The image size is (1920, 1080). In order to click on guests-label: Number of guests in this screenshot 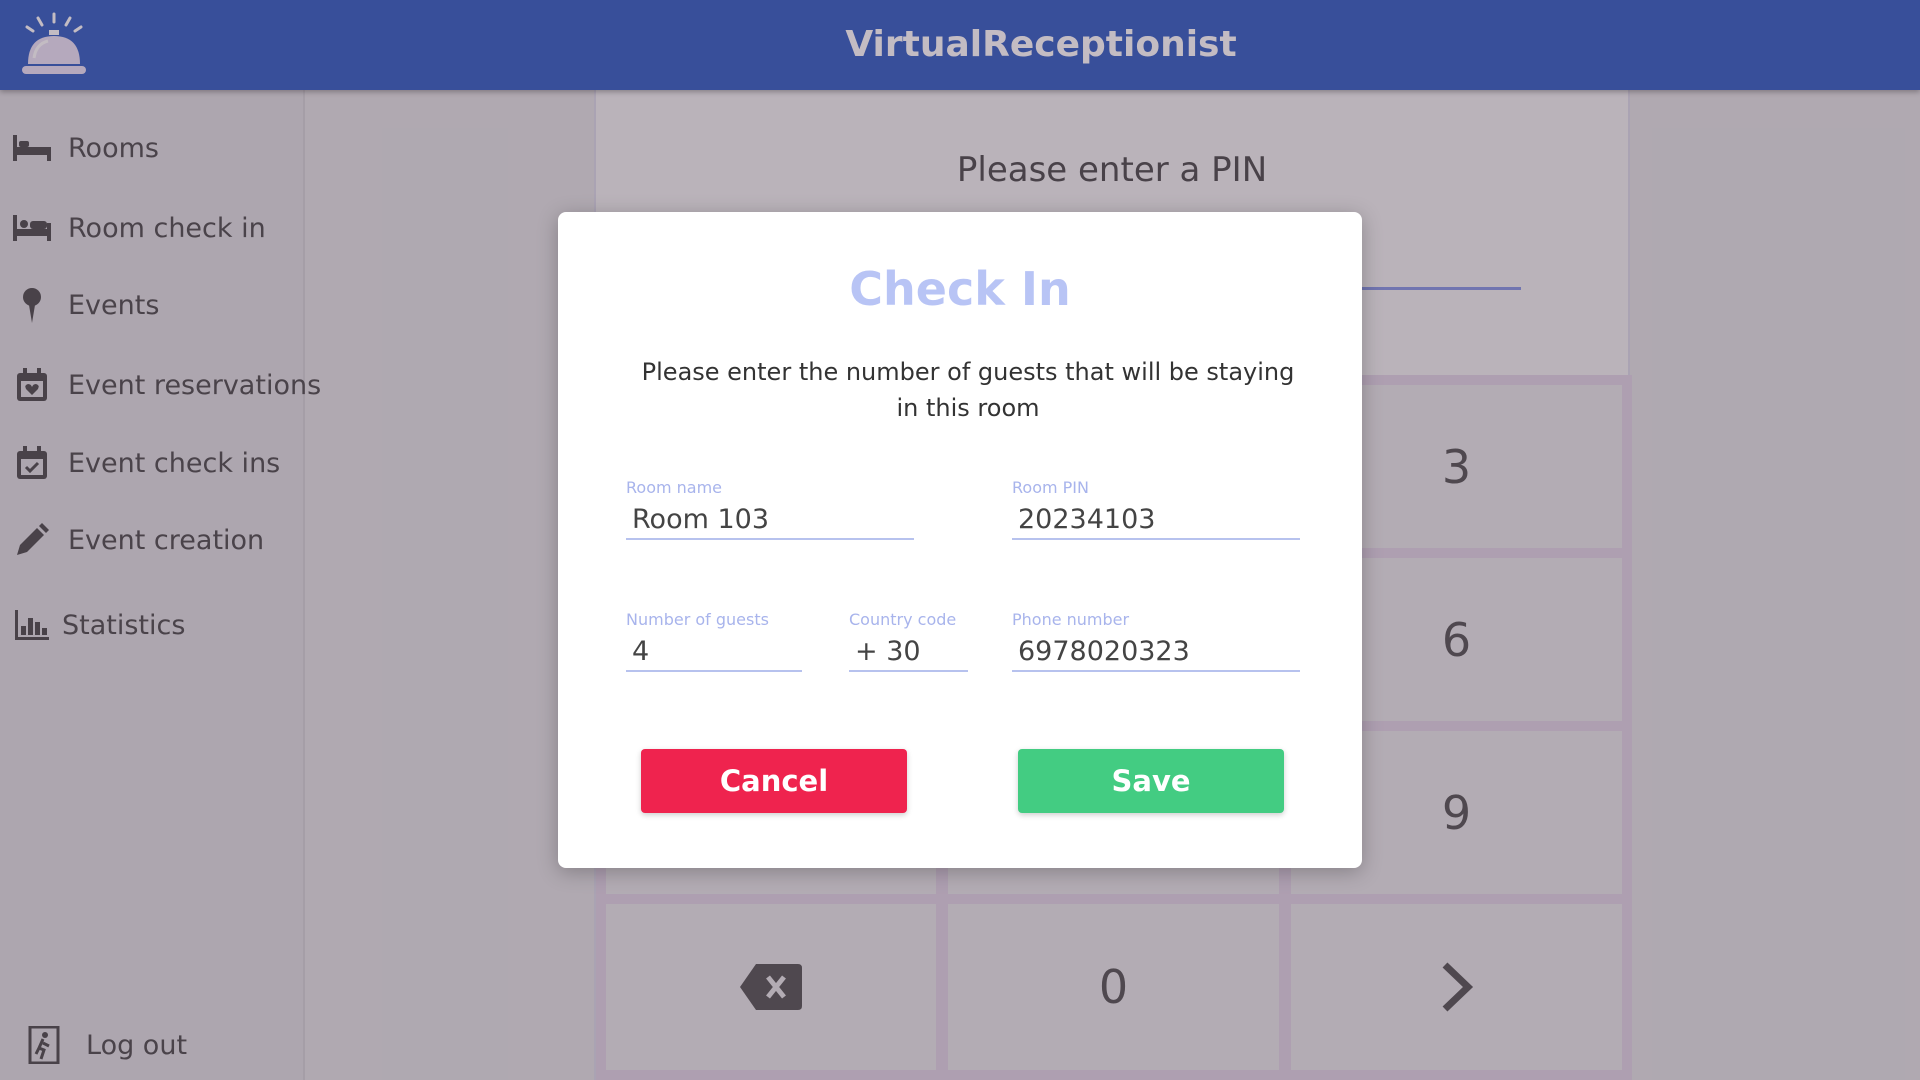, I will do `click(697, 619)`.